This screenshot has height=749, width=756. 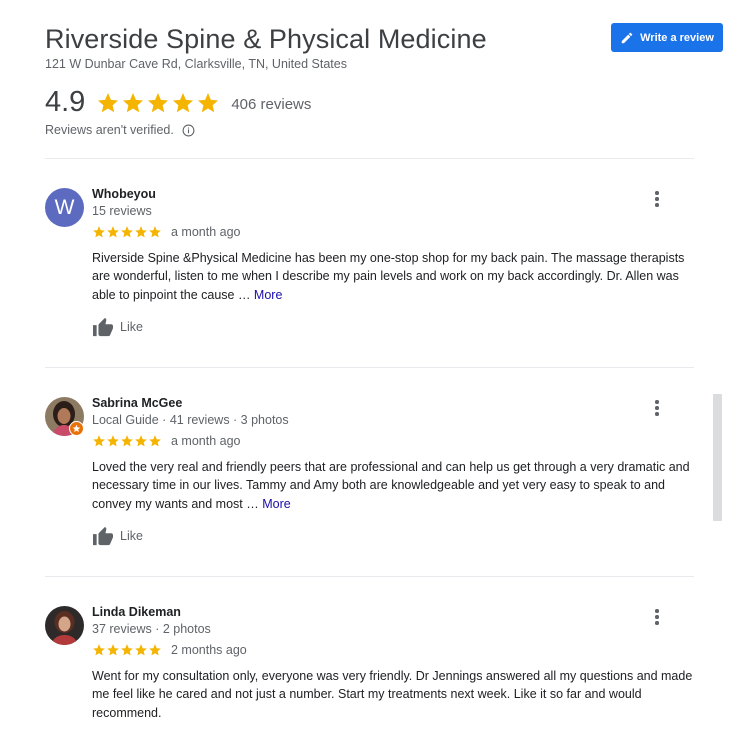 I want to click on reviewer-meta: 37 reviews · 2 photos, so click(x=151, y=629).